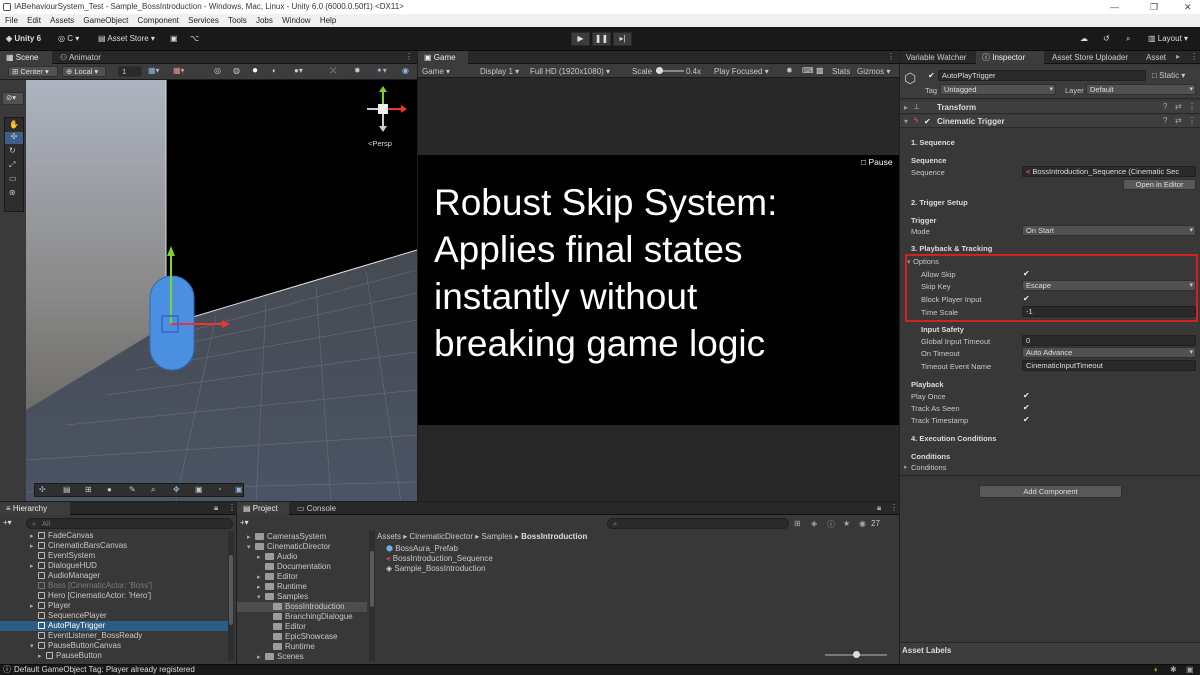 This screenshot has height=675, width=1200. Describe the element at coordinates (1027, 298) in the screenshot. I see `block-input-checkbox: ✔` at that location.